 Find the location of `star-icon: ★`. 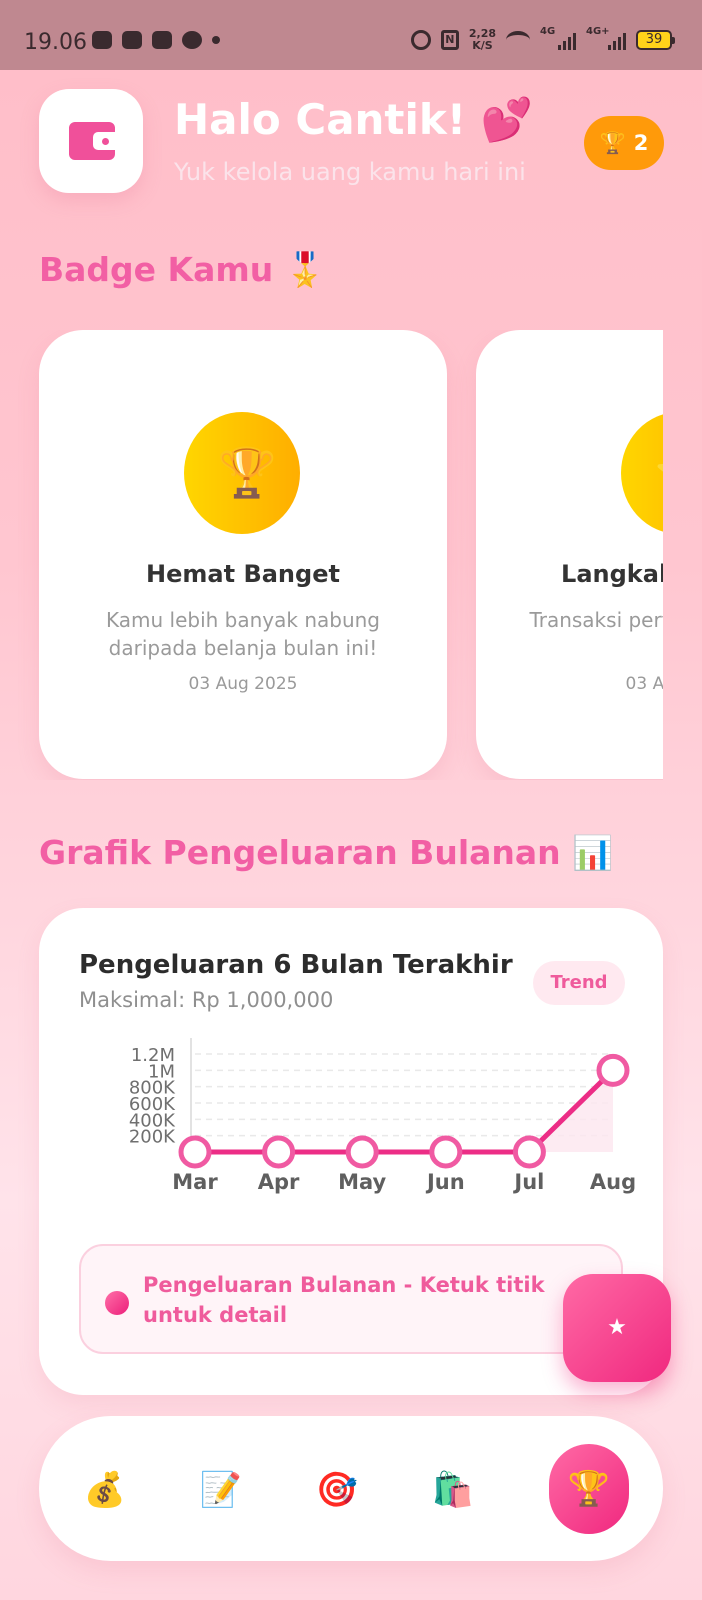

star-icon: ★ is located at coordinates (617, 1327).